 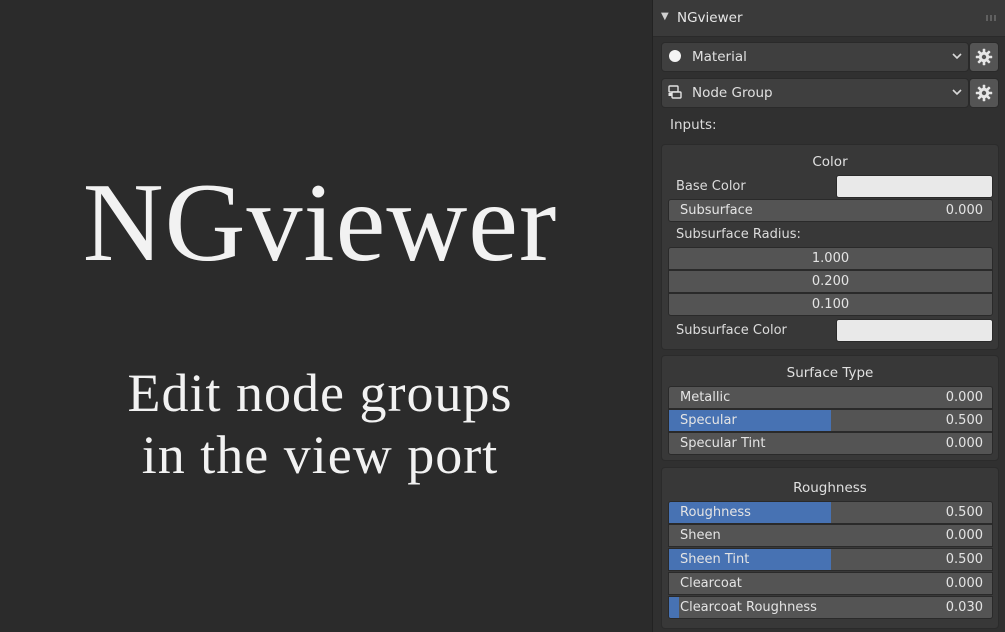 I want to click on base-color-swatch, so click(x=914, y=186).